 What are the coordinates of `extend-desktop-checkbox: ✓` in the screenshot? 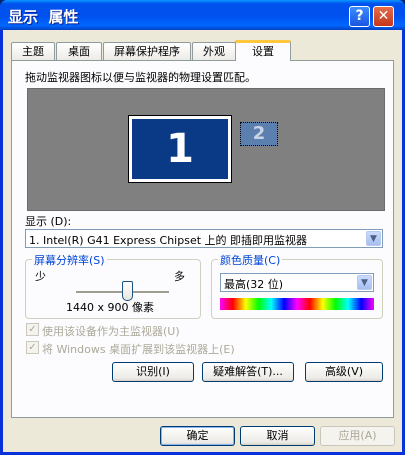 It's located at (32, 347).